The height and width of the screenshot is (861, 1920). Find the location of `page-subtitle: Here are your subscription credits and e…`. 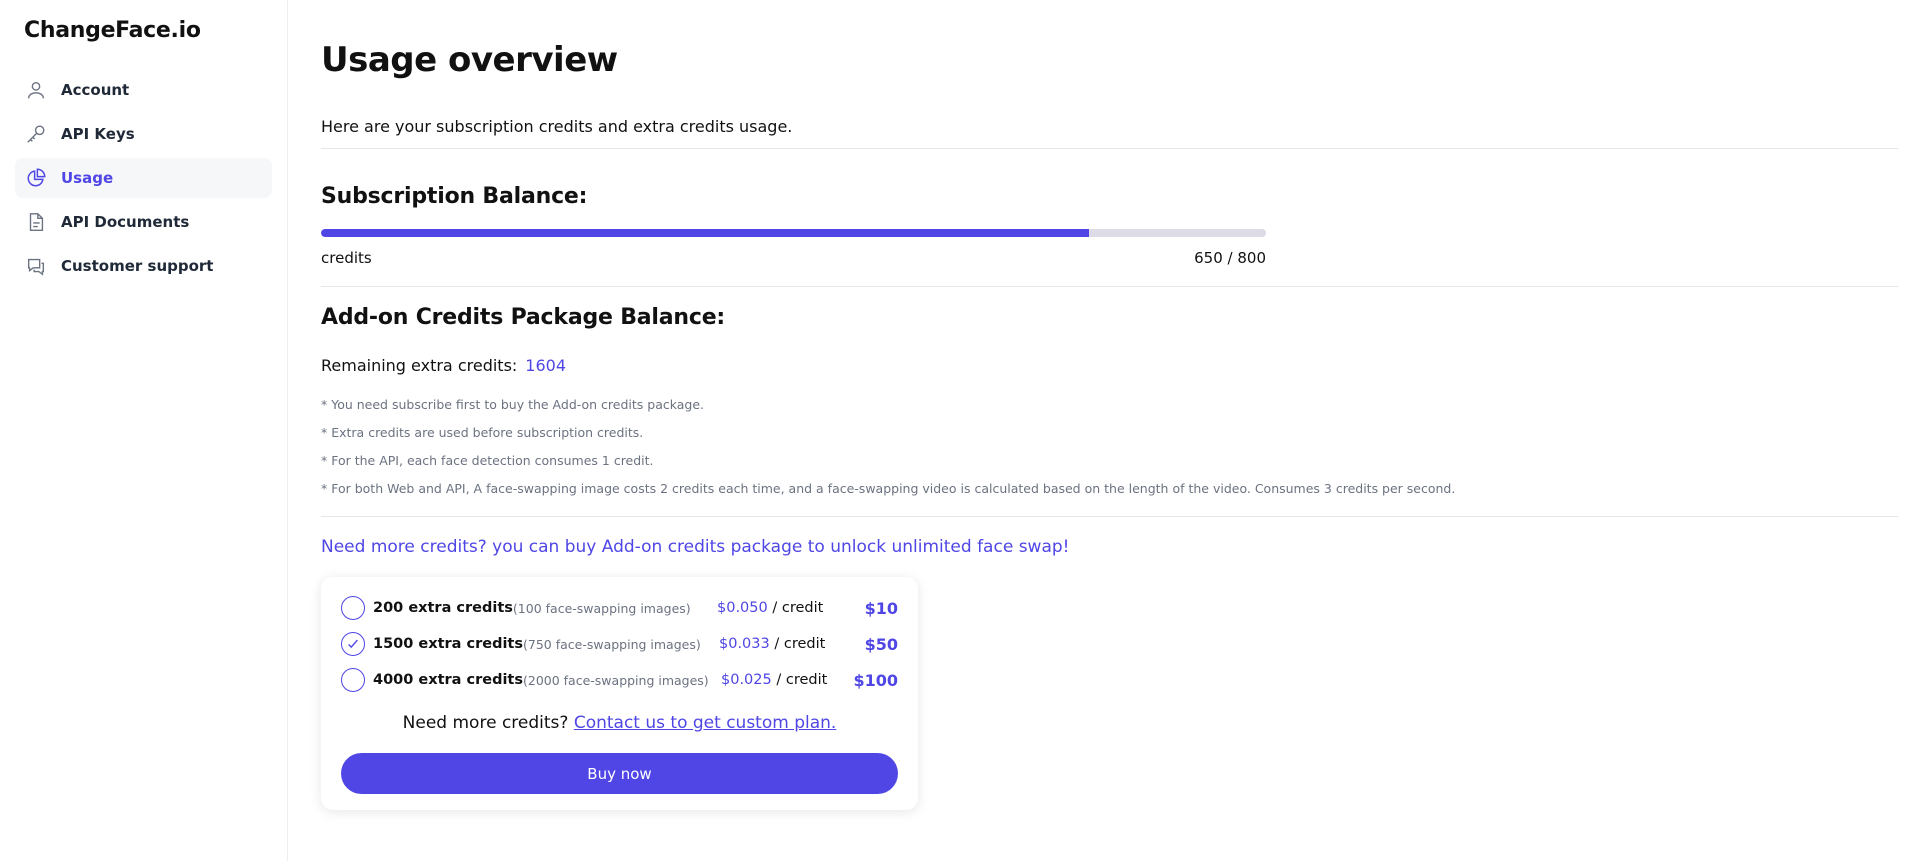

page-subtitle: Here are your subscription credits and e… is located at coordinates (557, 126).